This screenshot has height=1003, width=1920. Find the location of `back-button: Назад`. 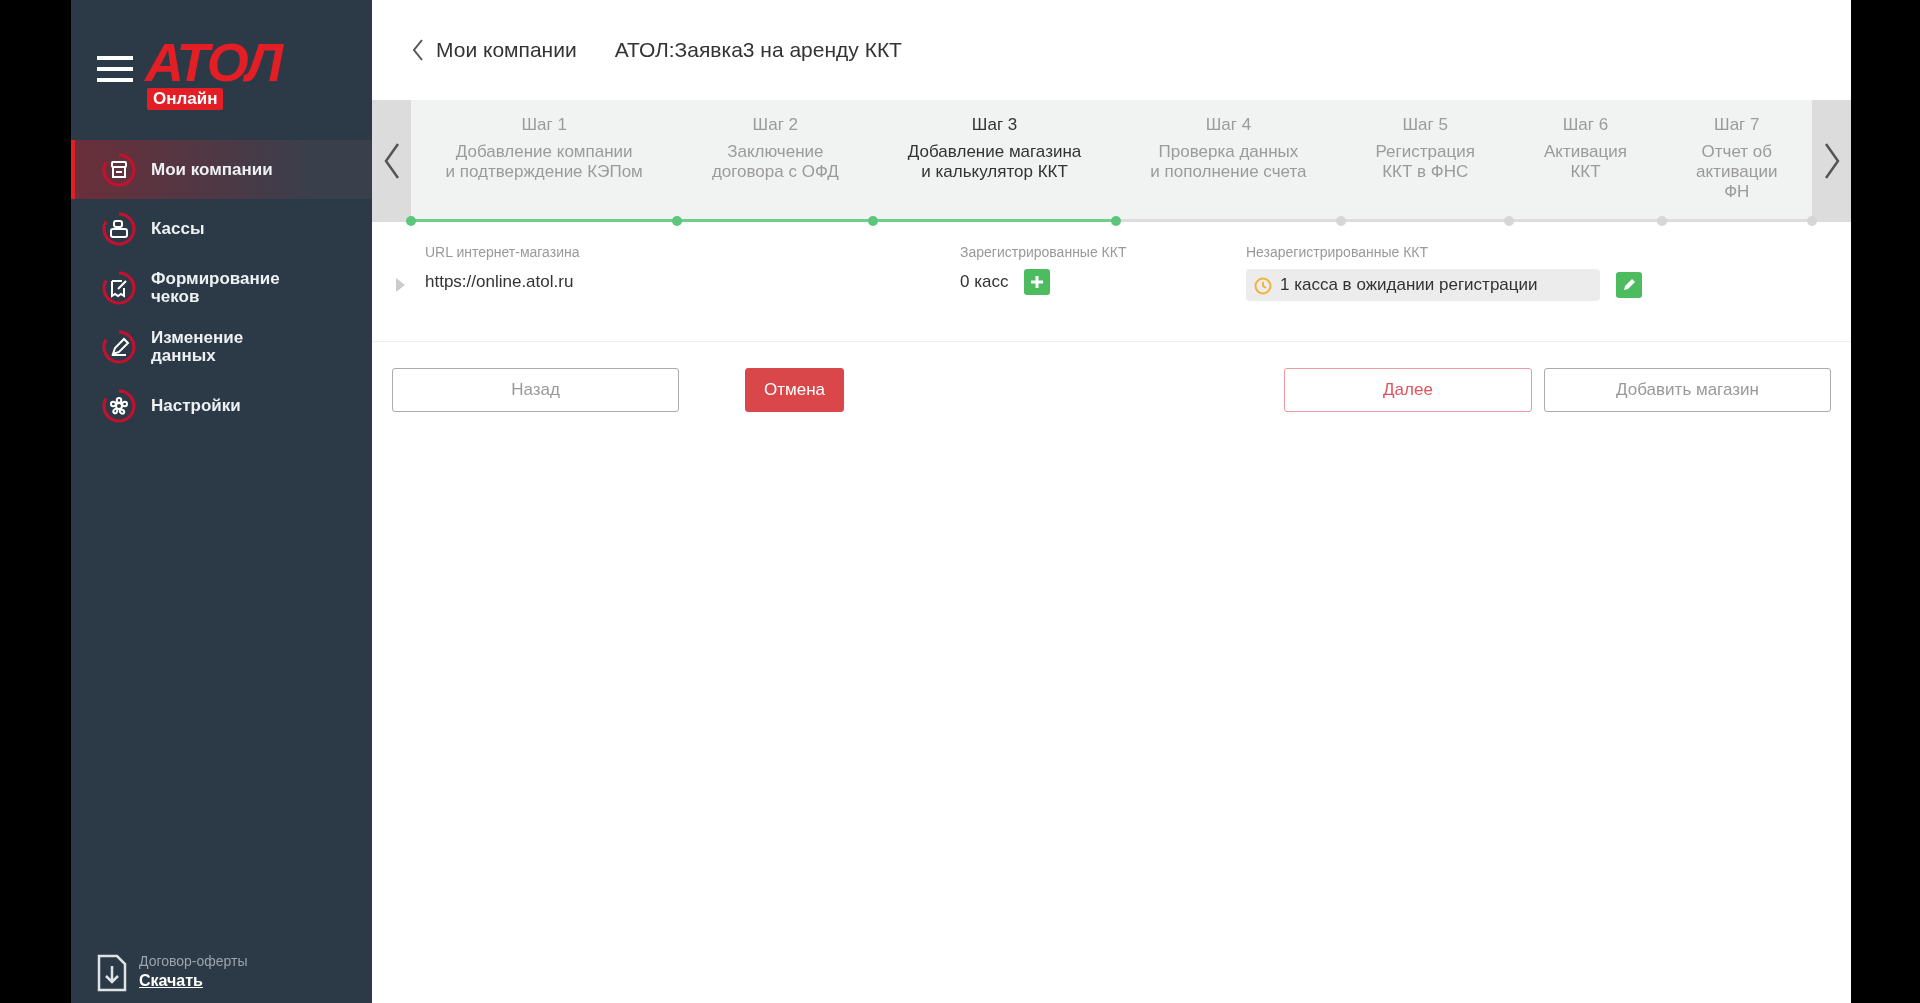

back-button: Назад is located at coordinates (535, 390).